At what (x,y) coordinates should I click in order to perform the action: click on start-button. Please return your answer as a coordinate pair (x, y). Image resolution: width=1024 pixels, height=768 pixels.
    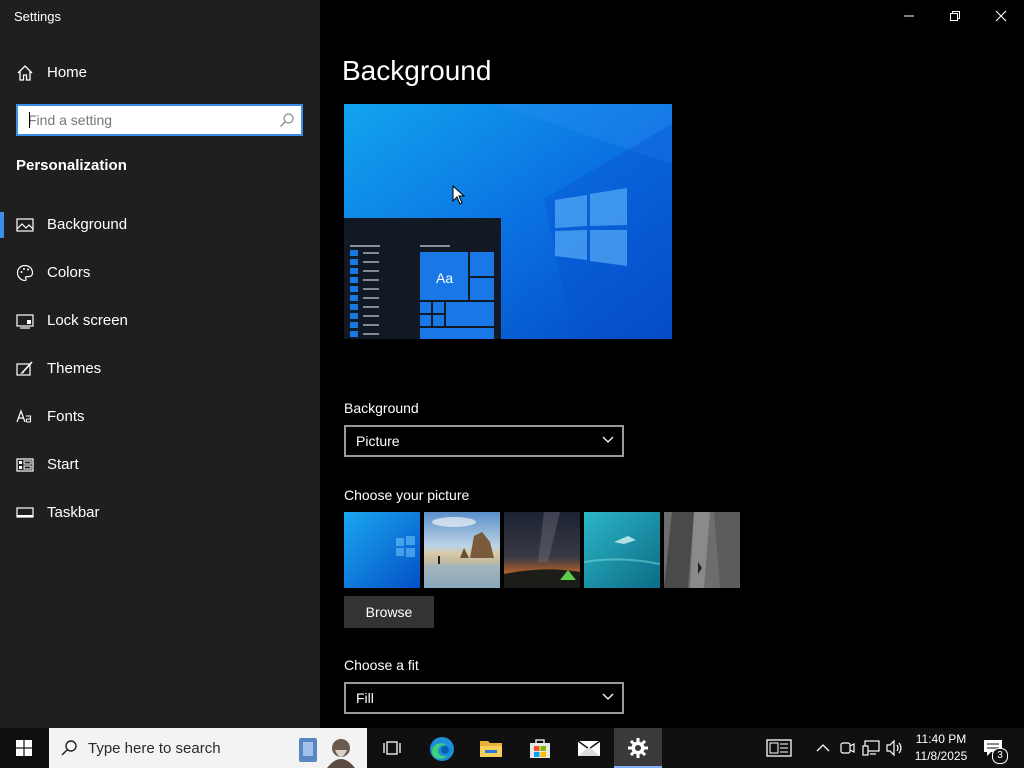
    Looking at the image, I should click on (24, 748).